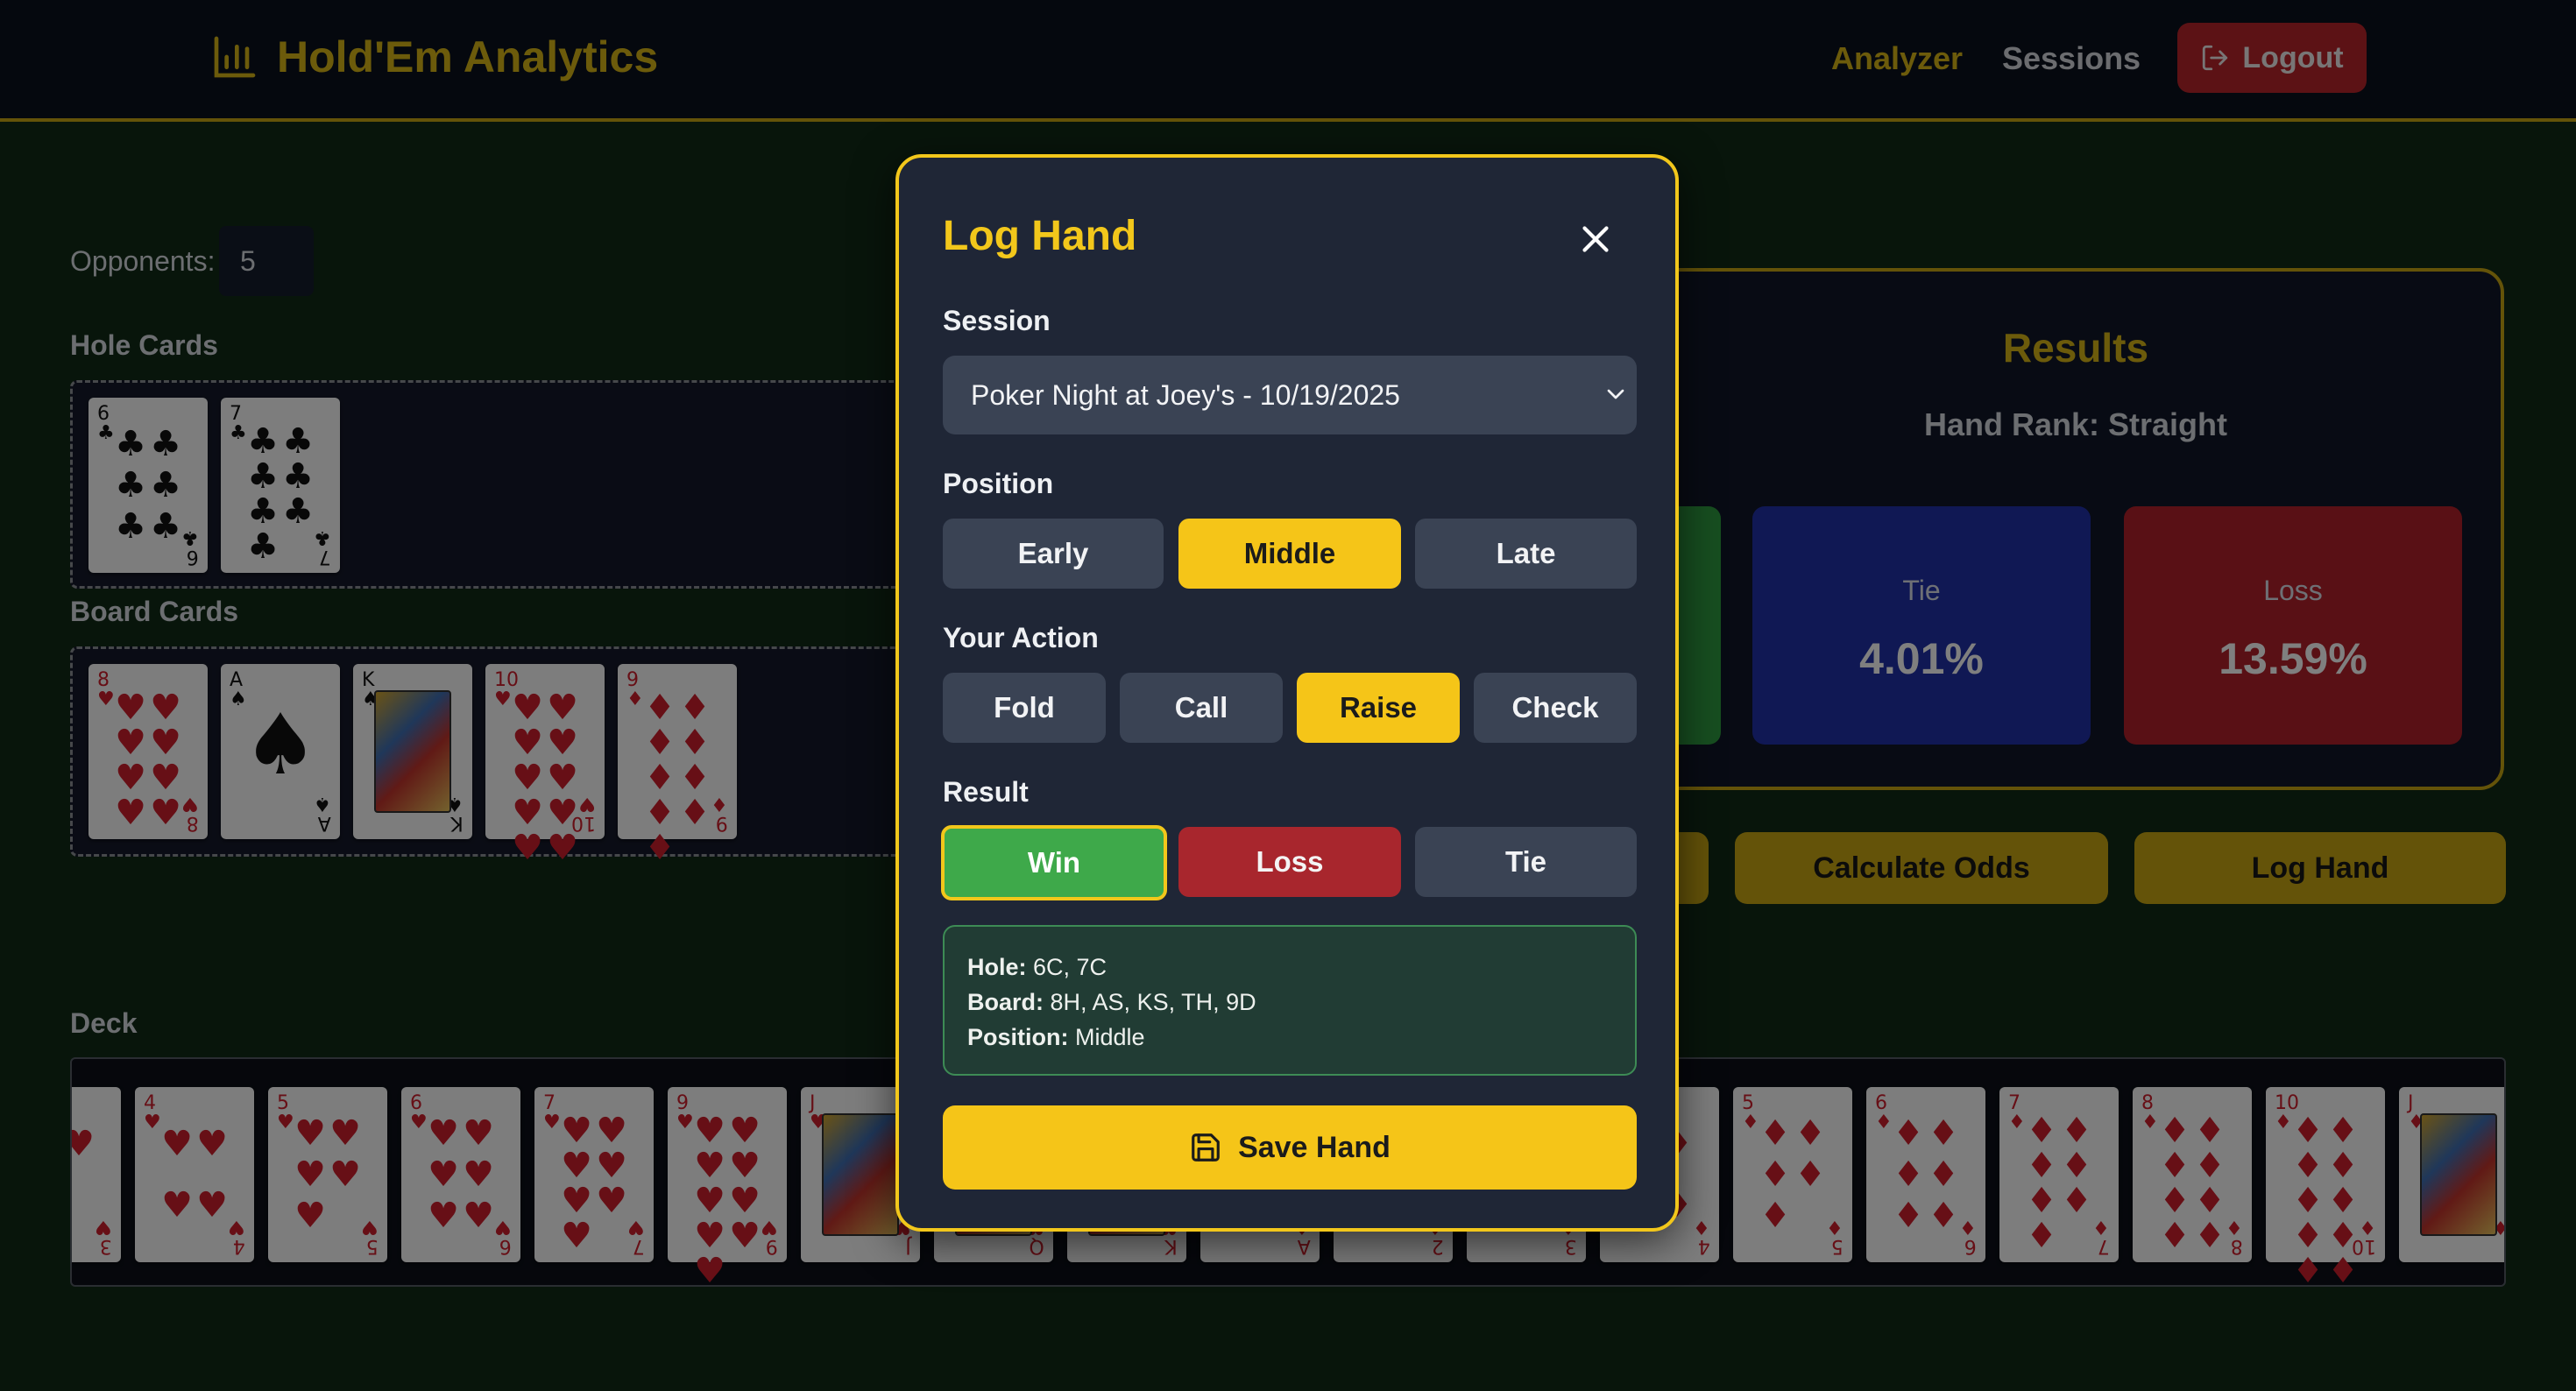  I want to click on summary-board-value: 8H, AS, KS, TH, 9D, so click(1153, 1002).